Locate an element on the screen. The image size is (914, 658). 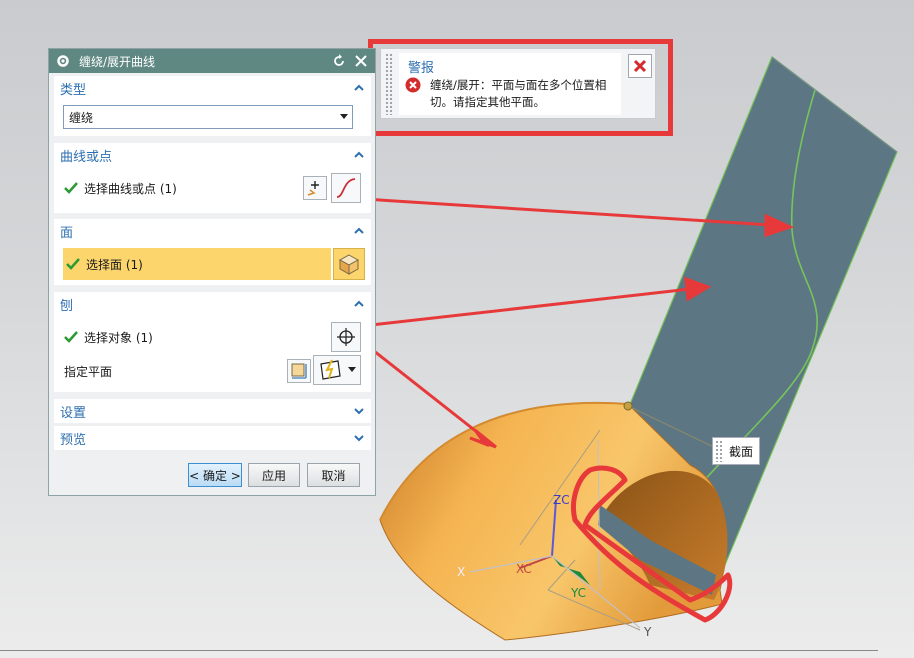
select-curve-label: 选择曲线或点 (1) is located at coordinates (130, 188).